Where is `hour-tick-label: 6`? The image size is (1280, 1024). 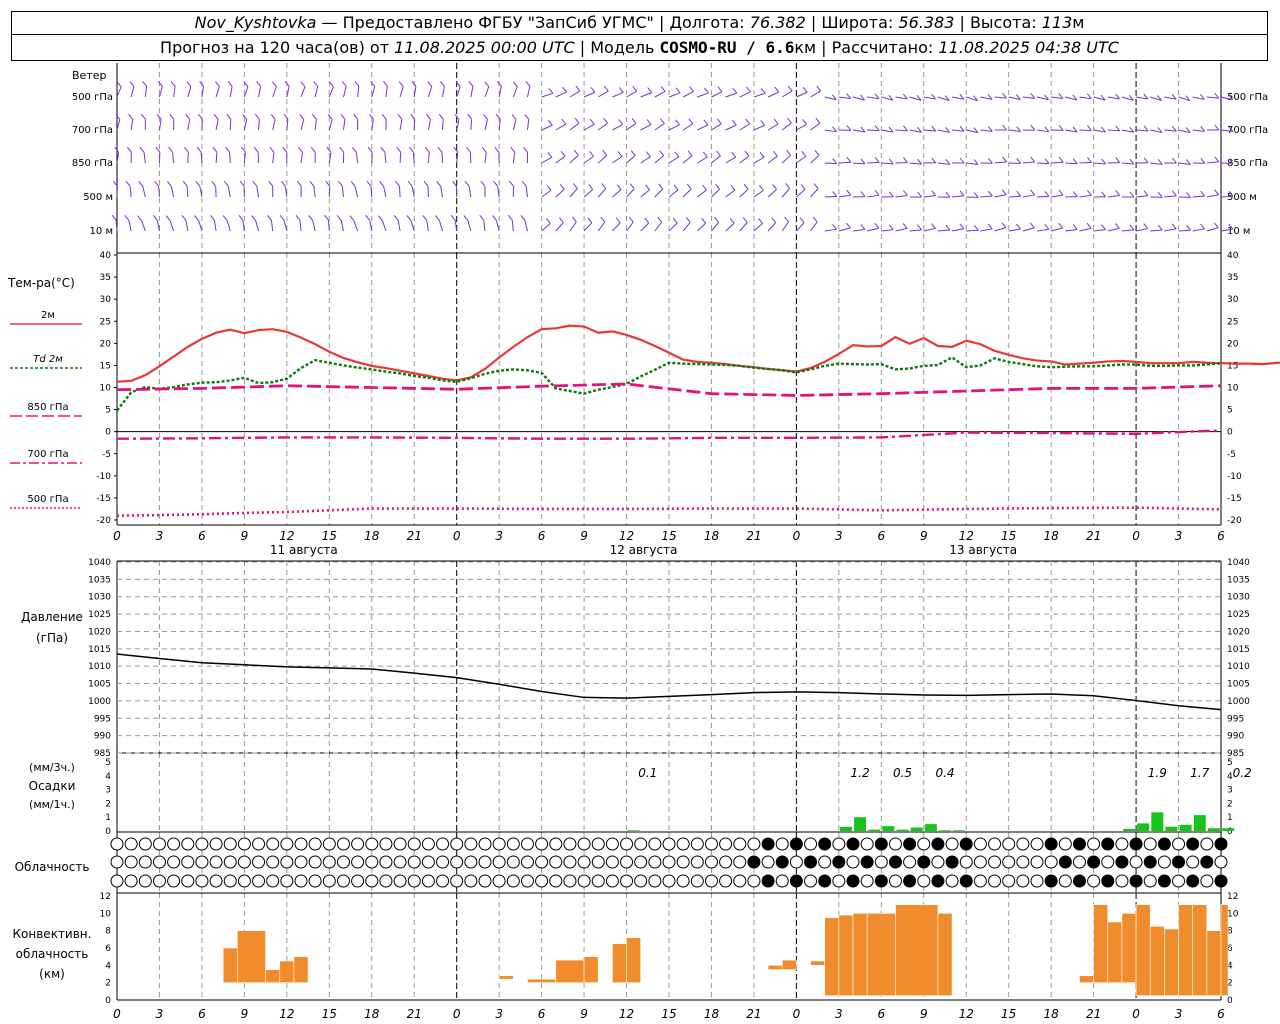
hour-tick-label: 6 is located at coordinates (202, 536).